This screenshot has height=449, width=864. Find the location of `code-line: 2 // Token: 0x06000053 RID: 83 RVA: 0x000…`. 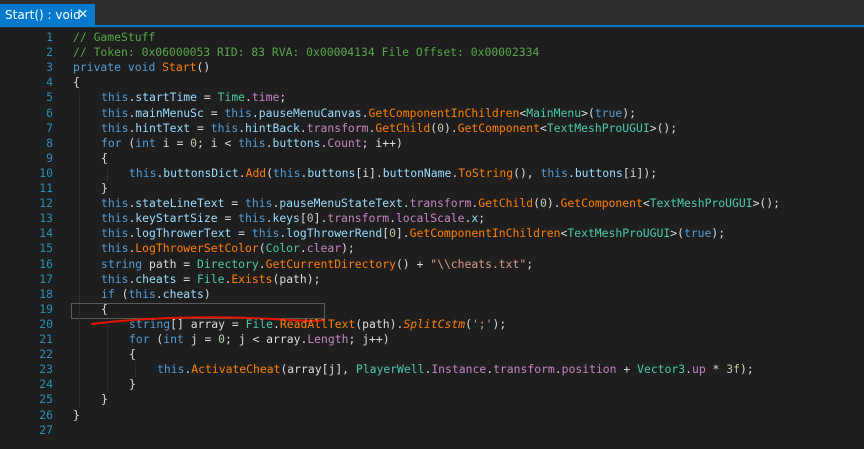

code-line: 2 // Token: 0x06000053 RID: 83 RVA: 0x000… is located at coordinates (432, 52).